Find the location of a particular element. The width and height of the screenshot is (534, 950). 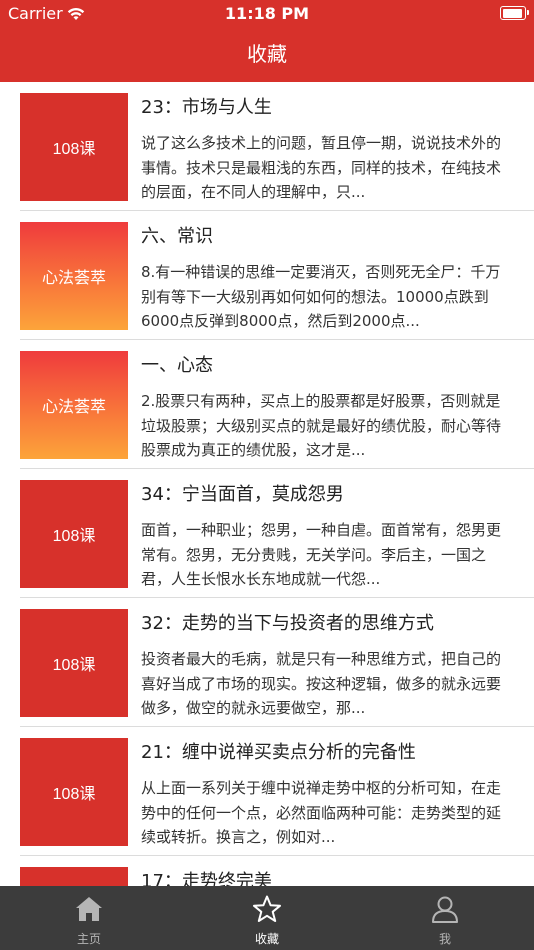

person-icon is located at coordinates (445, 909).